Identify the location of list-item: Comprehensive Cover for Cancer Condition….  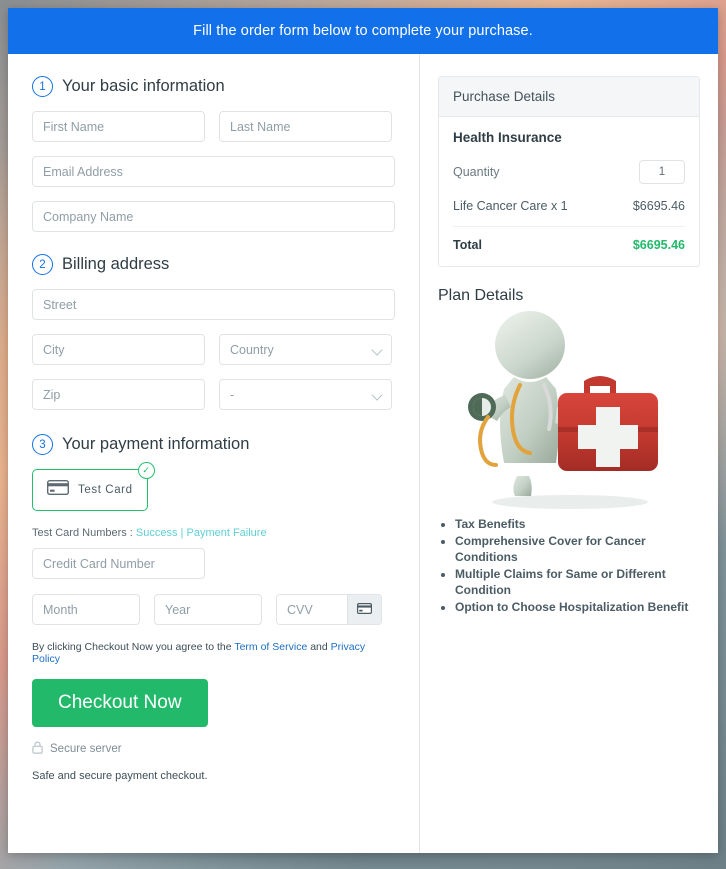
(577, 550).